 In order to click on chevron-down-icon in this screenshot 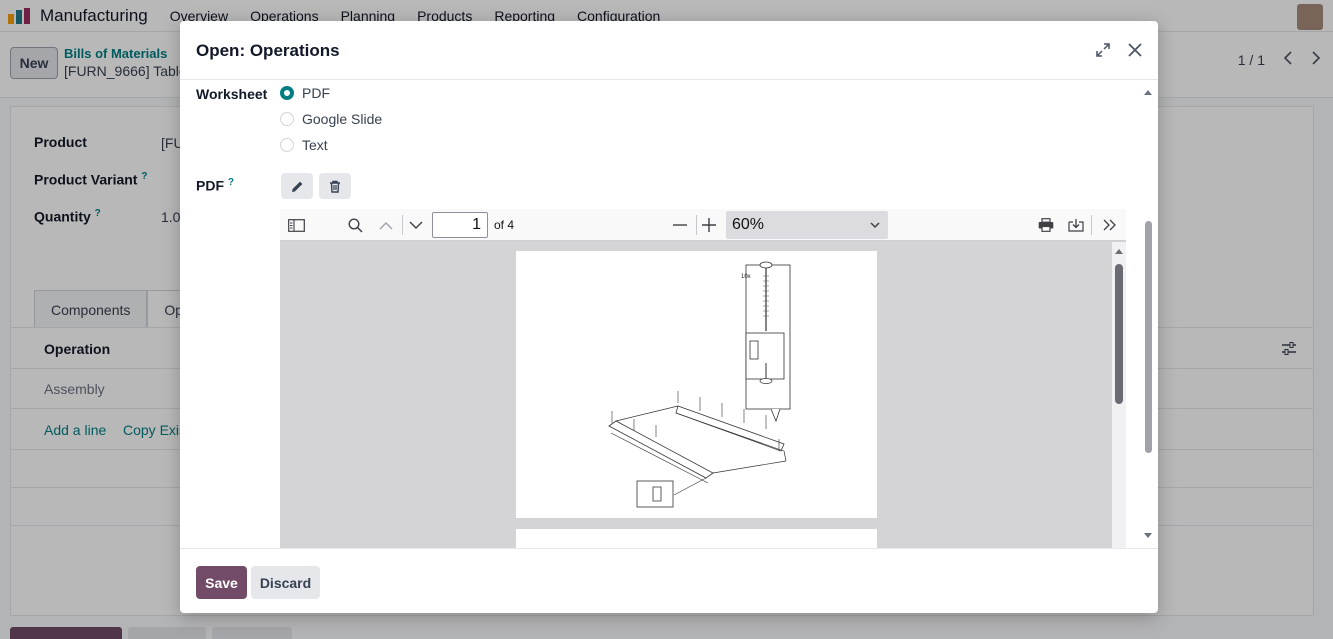, I will do `click(875, 225)`.